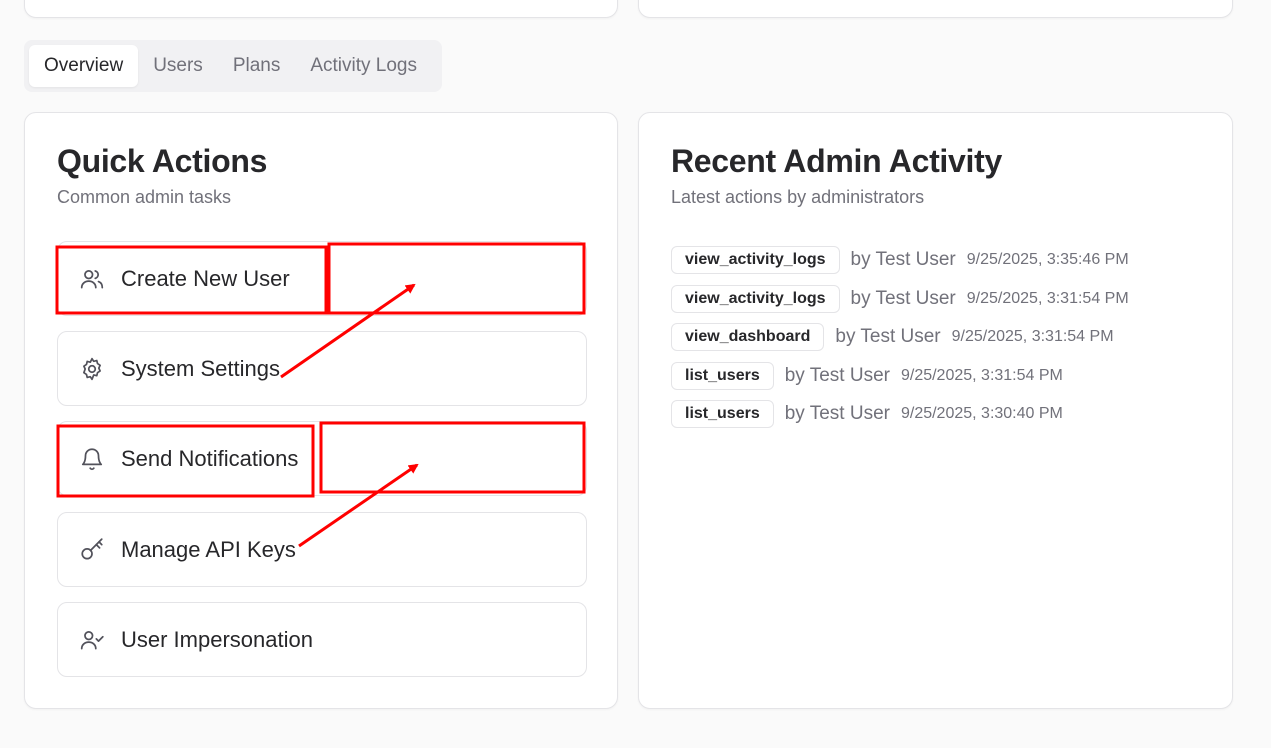 This screenshot has width=1271, height=748. Describe the element at coordinates (322, 549) in the screenshot. I see `manage-api-keys-button: Manage API Keys` at that location.